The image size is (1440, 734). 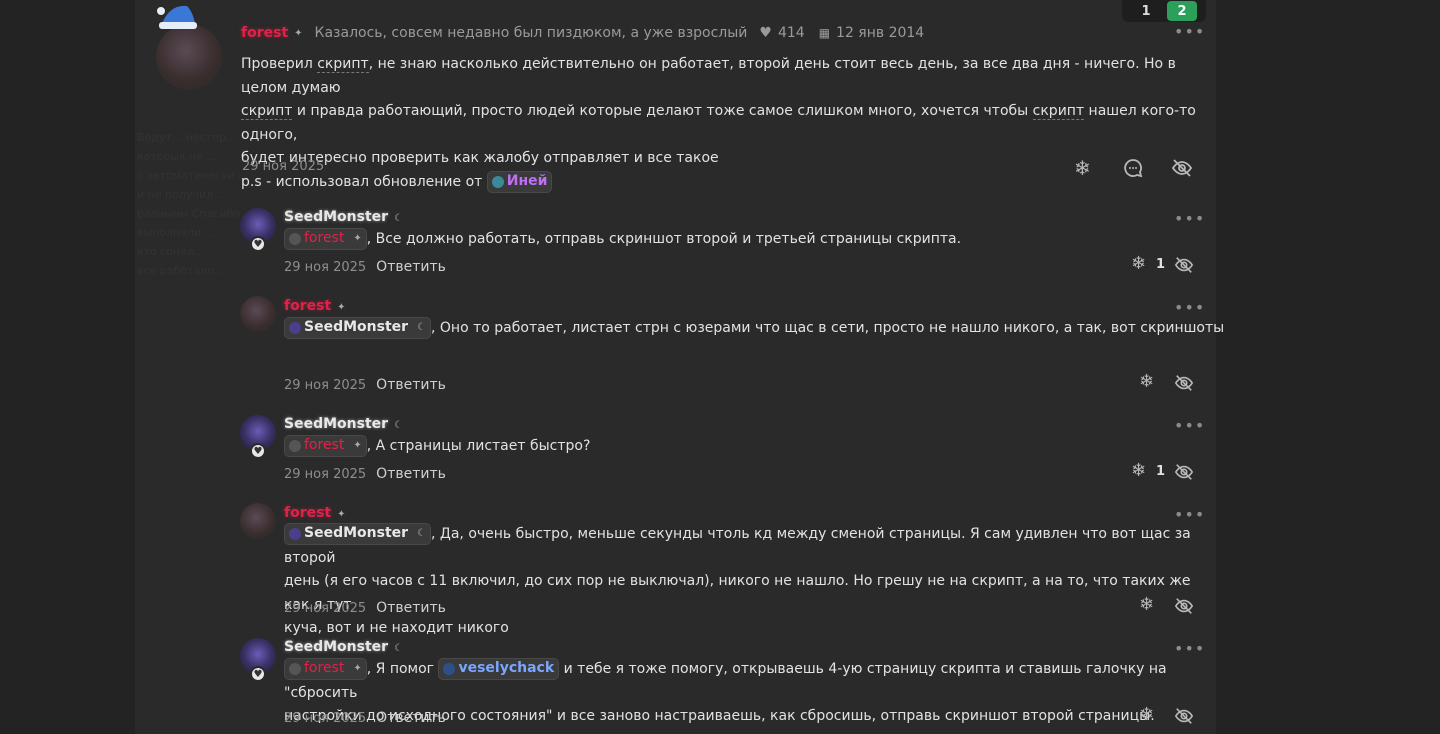 What do you see at coordinates (283, 166) in the screenshot?
I see `post-date: 29 ноя 2025` at bounding box center [283, 166].